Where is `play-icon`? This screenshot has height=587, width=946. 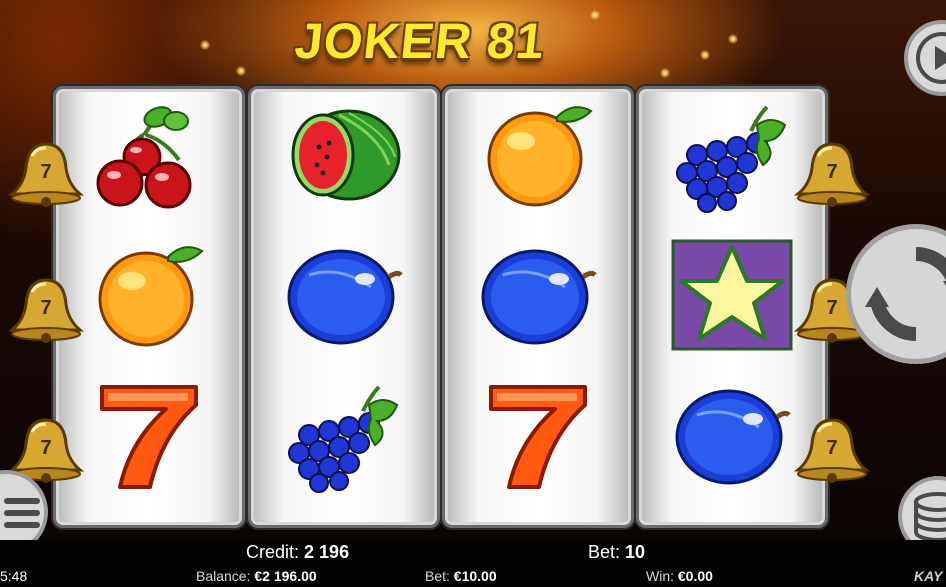 play-icon is located at coordinates (931, 58).